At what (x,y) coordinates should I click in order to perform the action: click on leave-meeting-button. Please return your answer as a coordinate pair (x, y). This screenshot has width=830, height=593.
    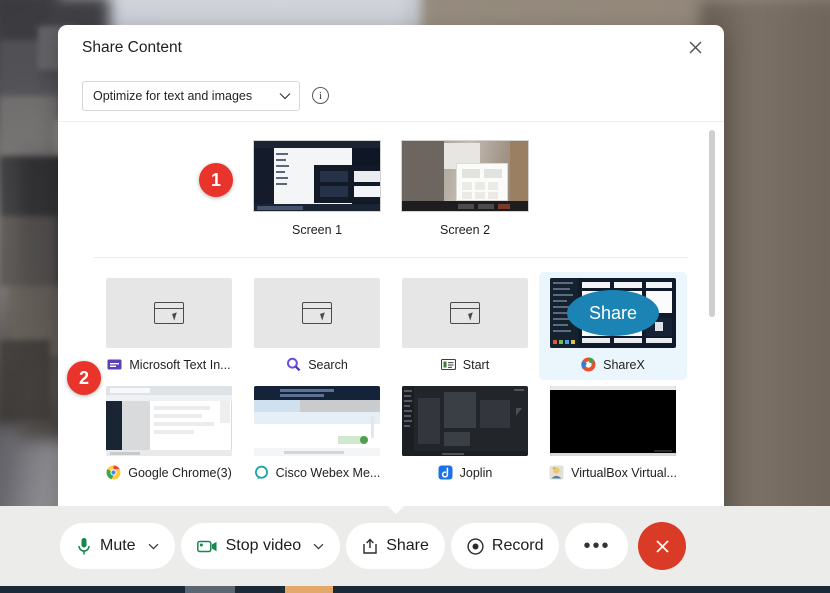
    Looking at the image, I should click on (662, 546).